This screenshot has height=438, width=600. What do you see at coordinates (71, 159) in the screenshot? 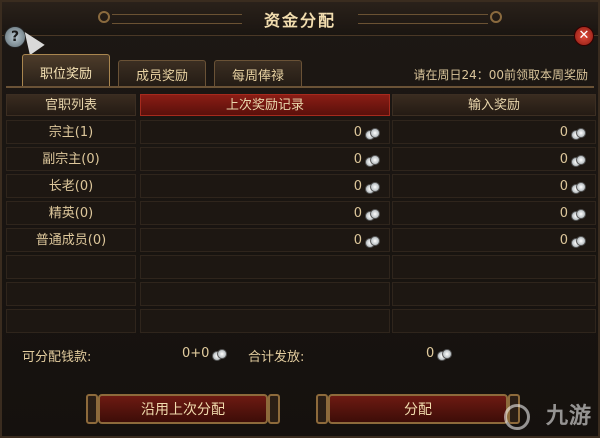
I see `rank-cell: 副宗主(0)` at bounding box center [71, 159].